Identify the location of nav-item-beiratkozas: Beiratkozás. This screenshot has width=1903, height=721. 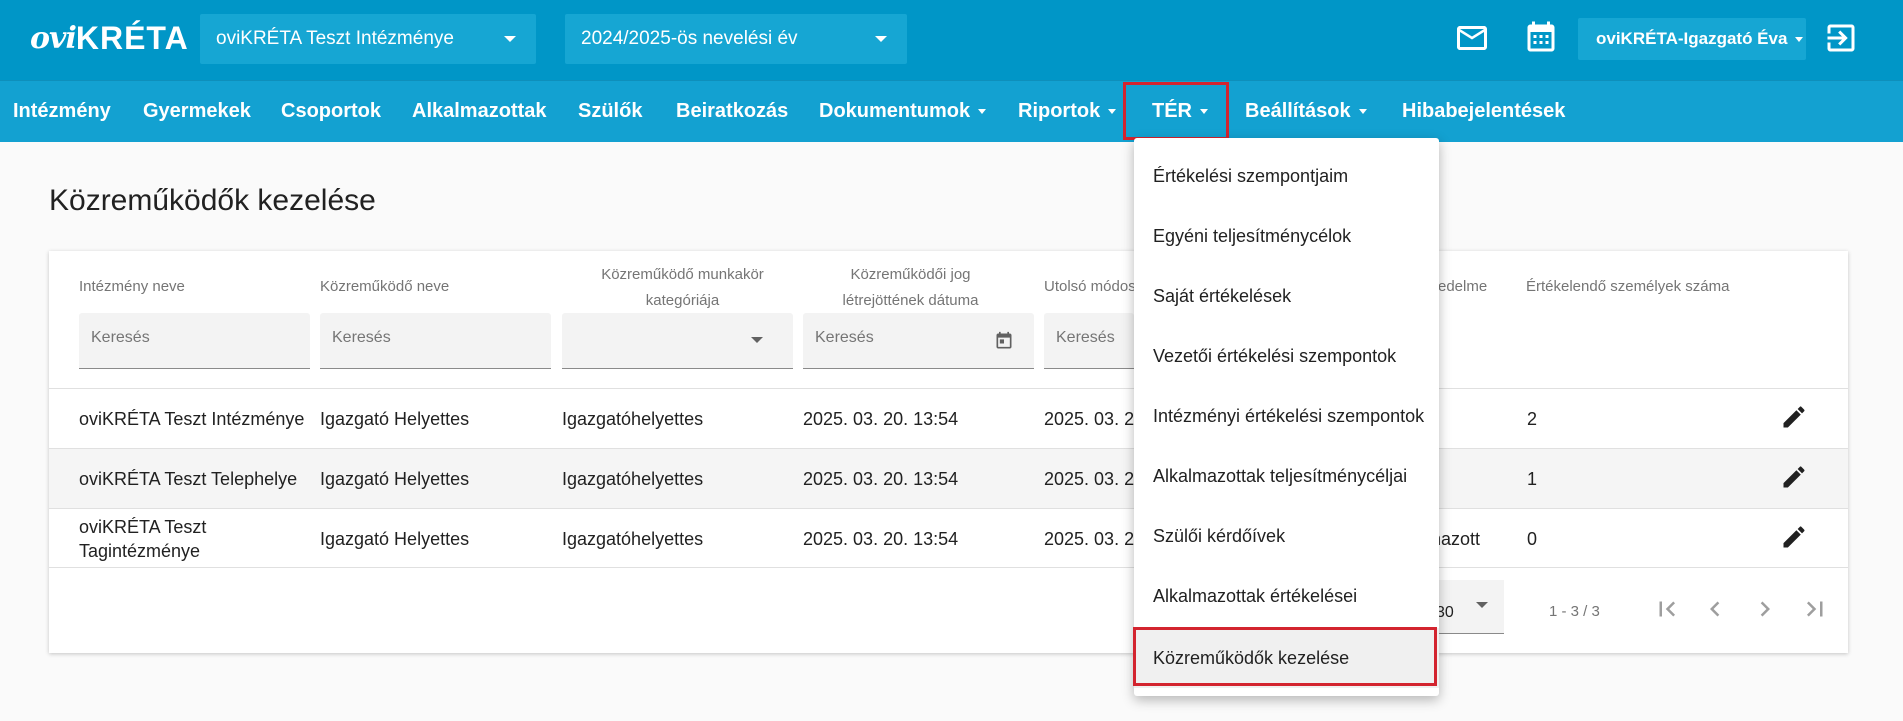
(732, 111).